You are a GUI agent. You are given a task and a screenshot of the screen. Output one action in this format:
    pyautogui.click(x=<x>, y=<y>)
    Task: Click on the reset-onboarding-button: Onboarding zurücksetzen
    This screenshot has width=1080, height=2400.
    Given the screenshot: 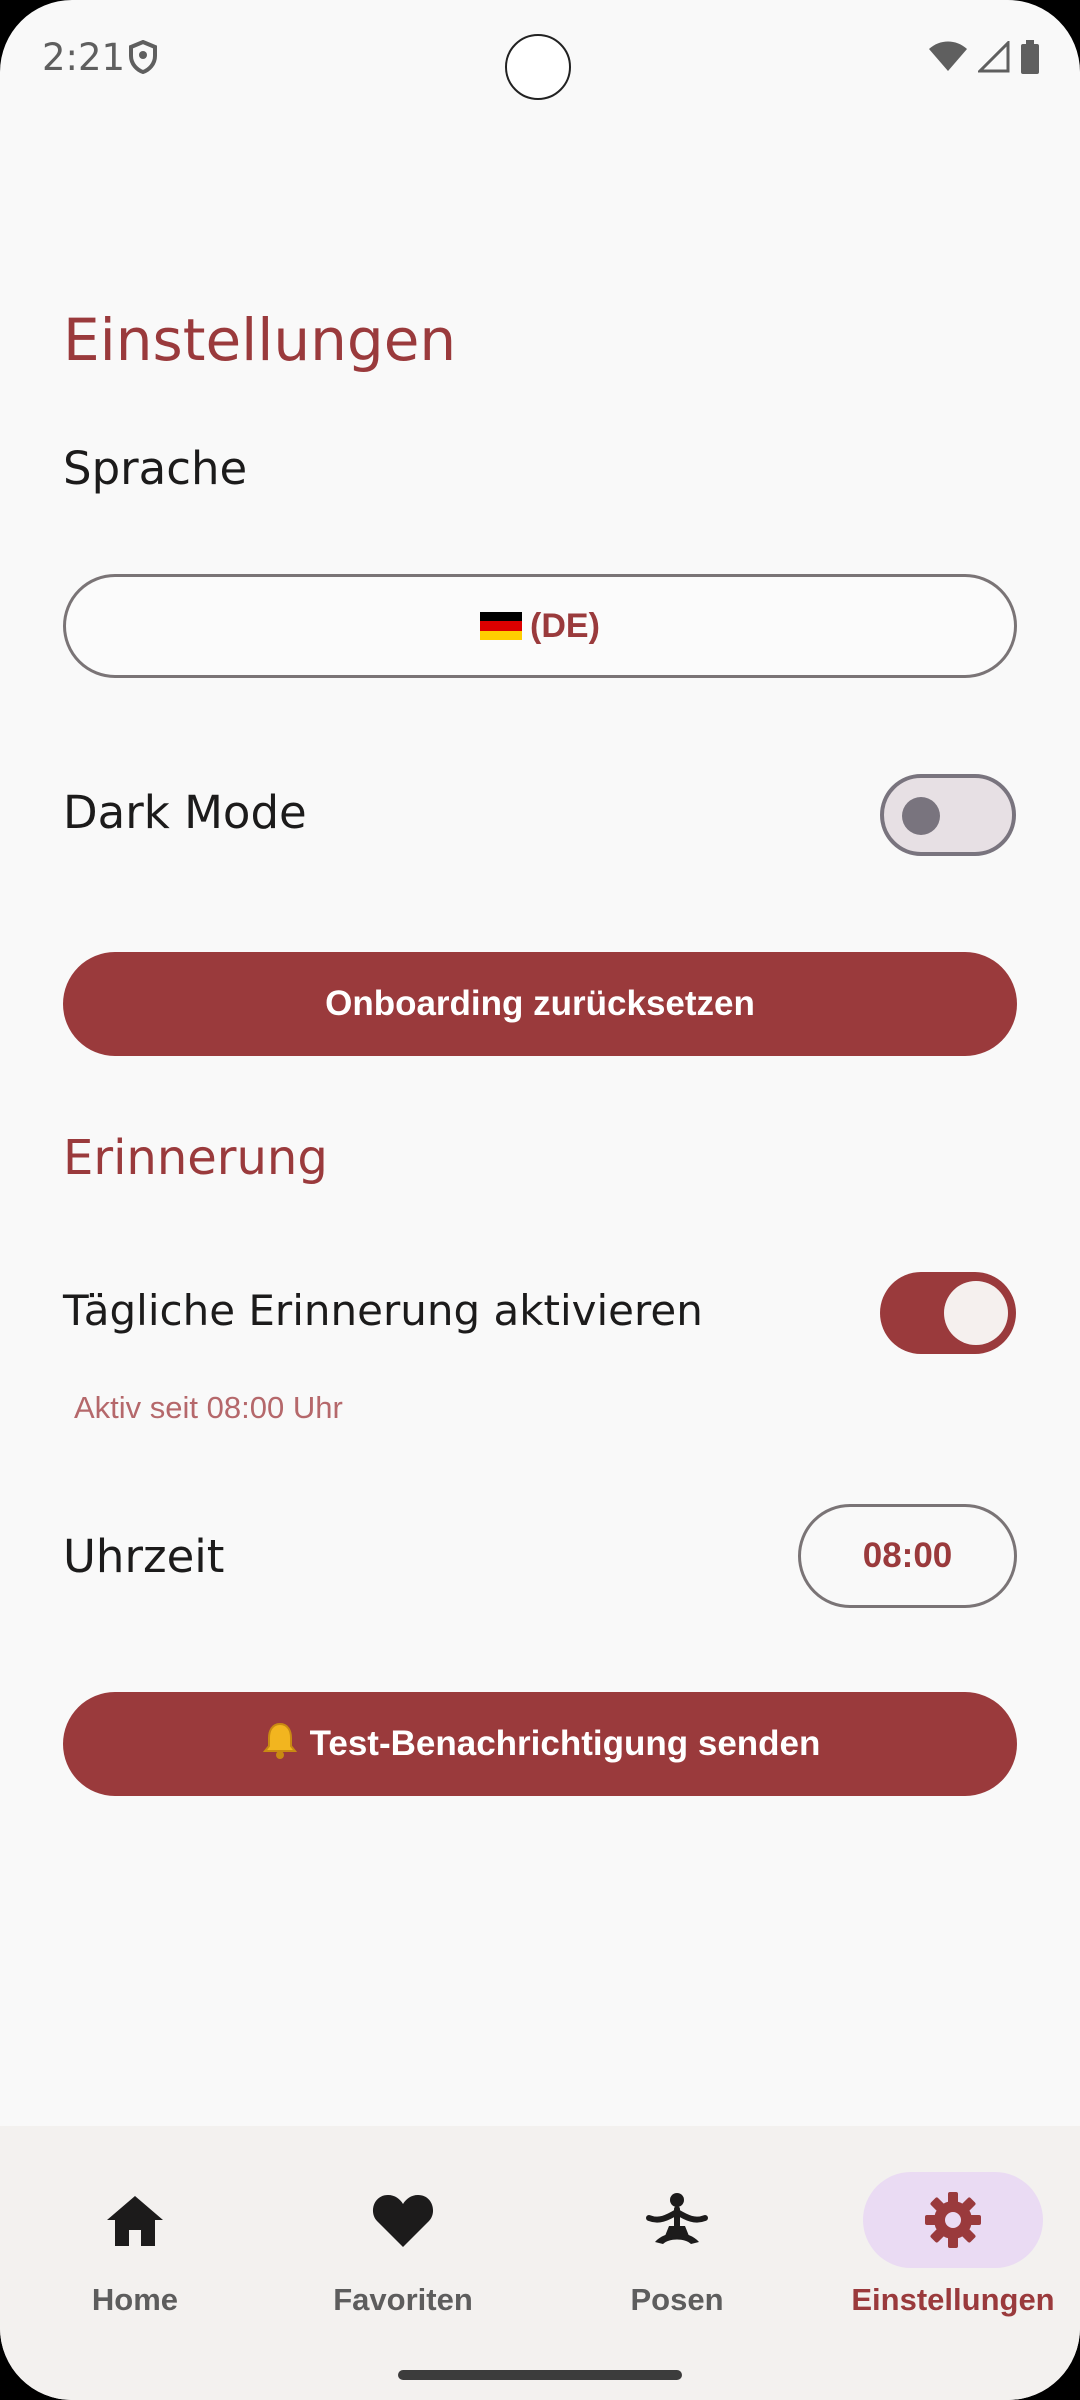 What is the action you would take?
    pyautogui.click(x=540, y=1004)
    